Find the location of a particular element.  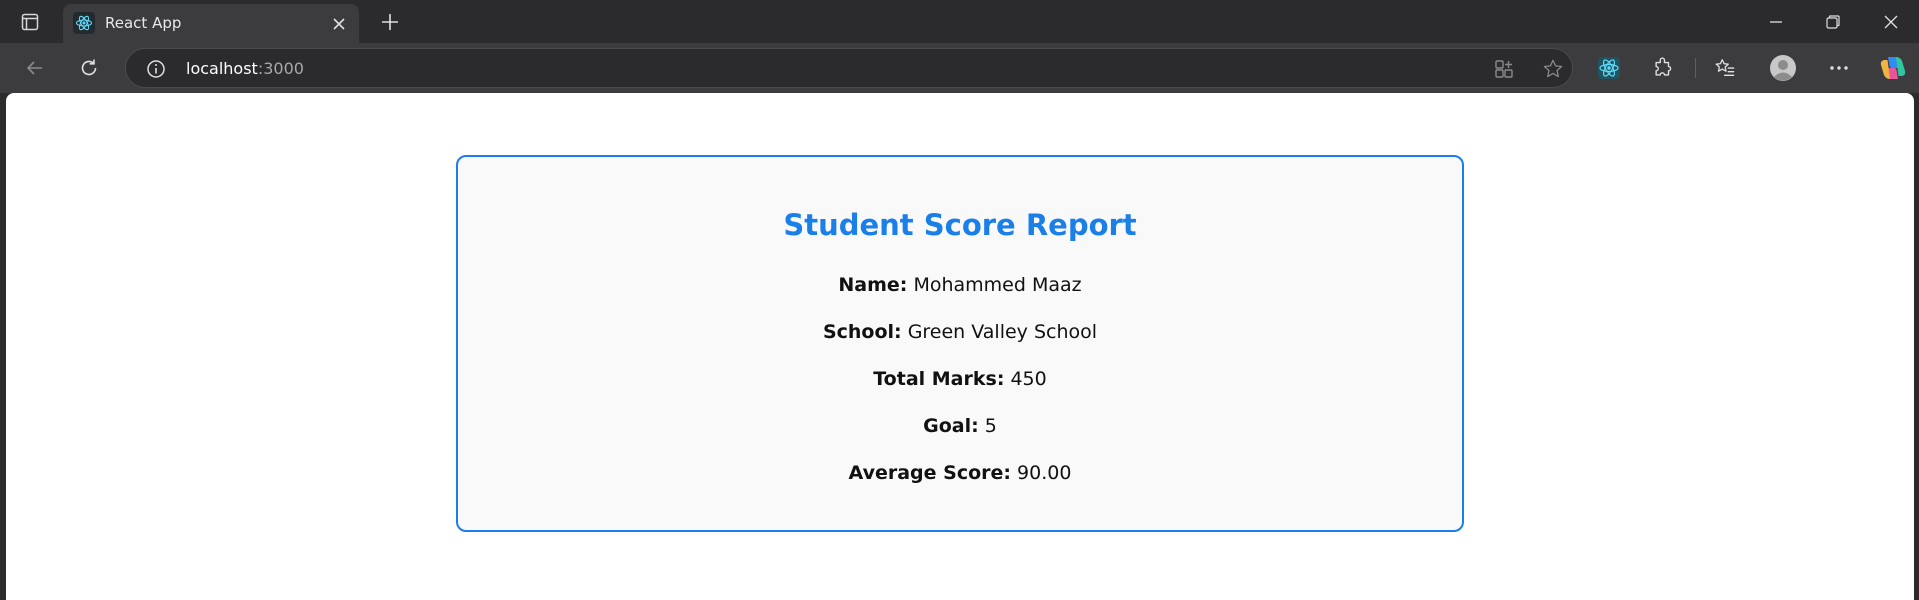

field-name: Name: Mohammed Maaz is located at coordinates (960, 285).